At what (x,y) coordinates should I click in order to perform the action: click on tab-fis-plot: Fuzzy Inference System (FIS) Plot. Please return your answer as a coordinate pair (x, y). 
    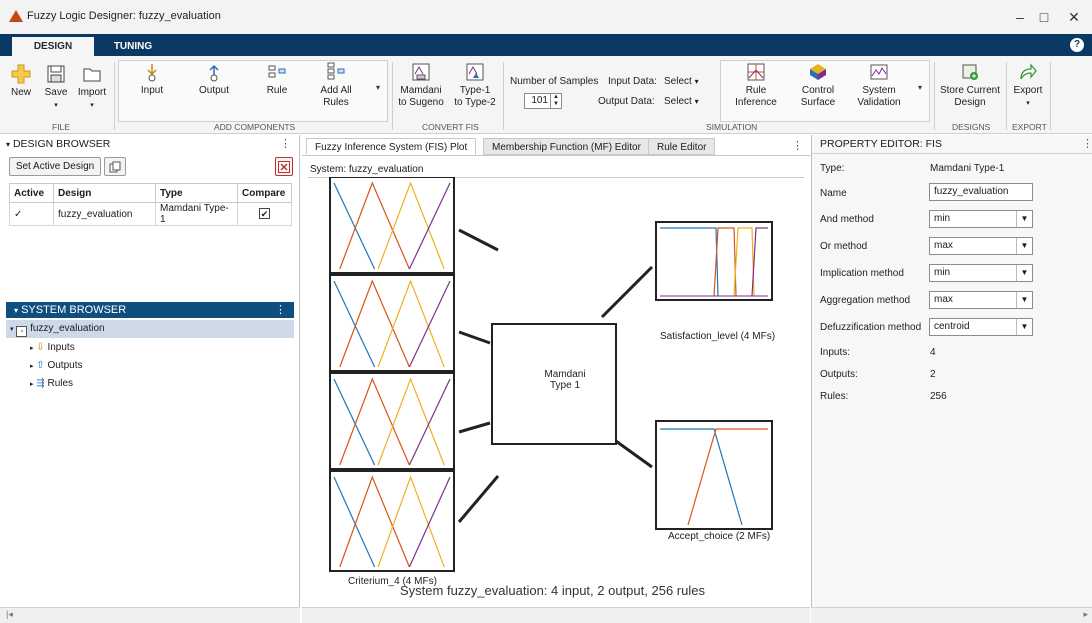
    Looking at the image, I should click on (391, 146).